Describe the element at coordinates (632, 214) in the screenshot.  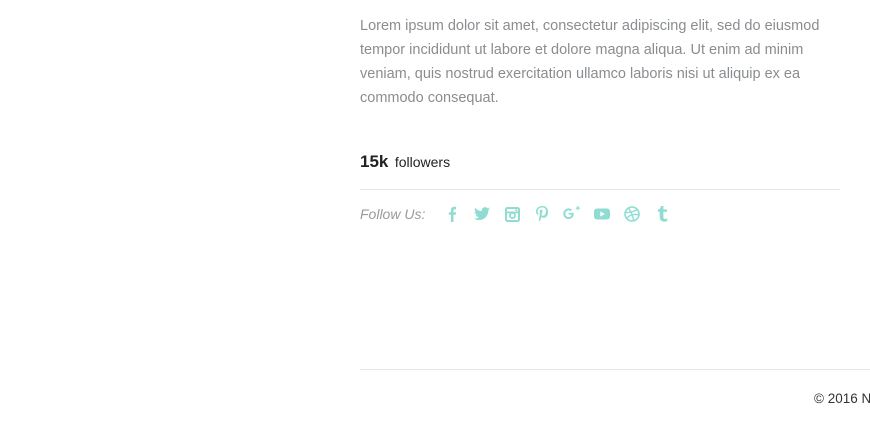
I see `dribbble-icon` at that location.